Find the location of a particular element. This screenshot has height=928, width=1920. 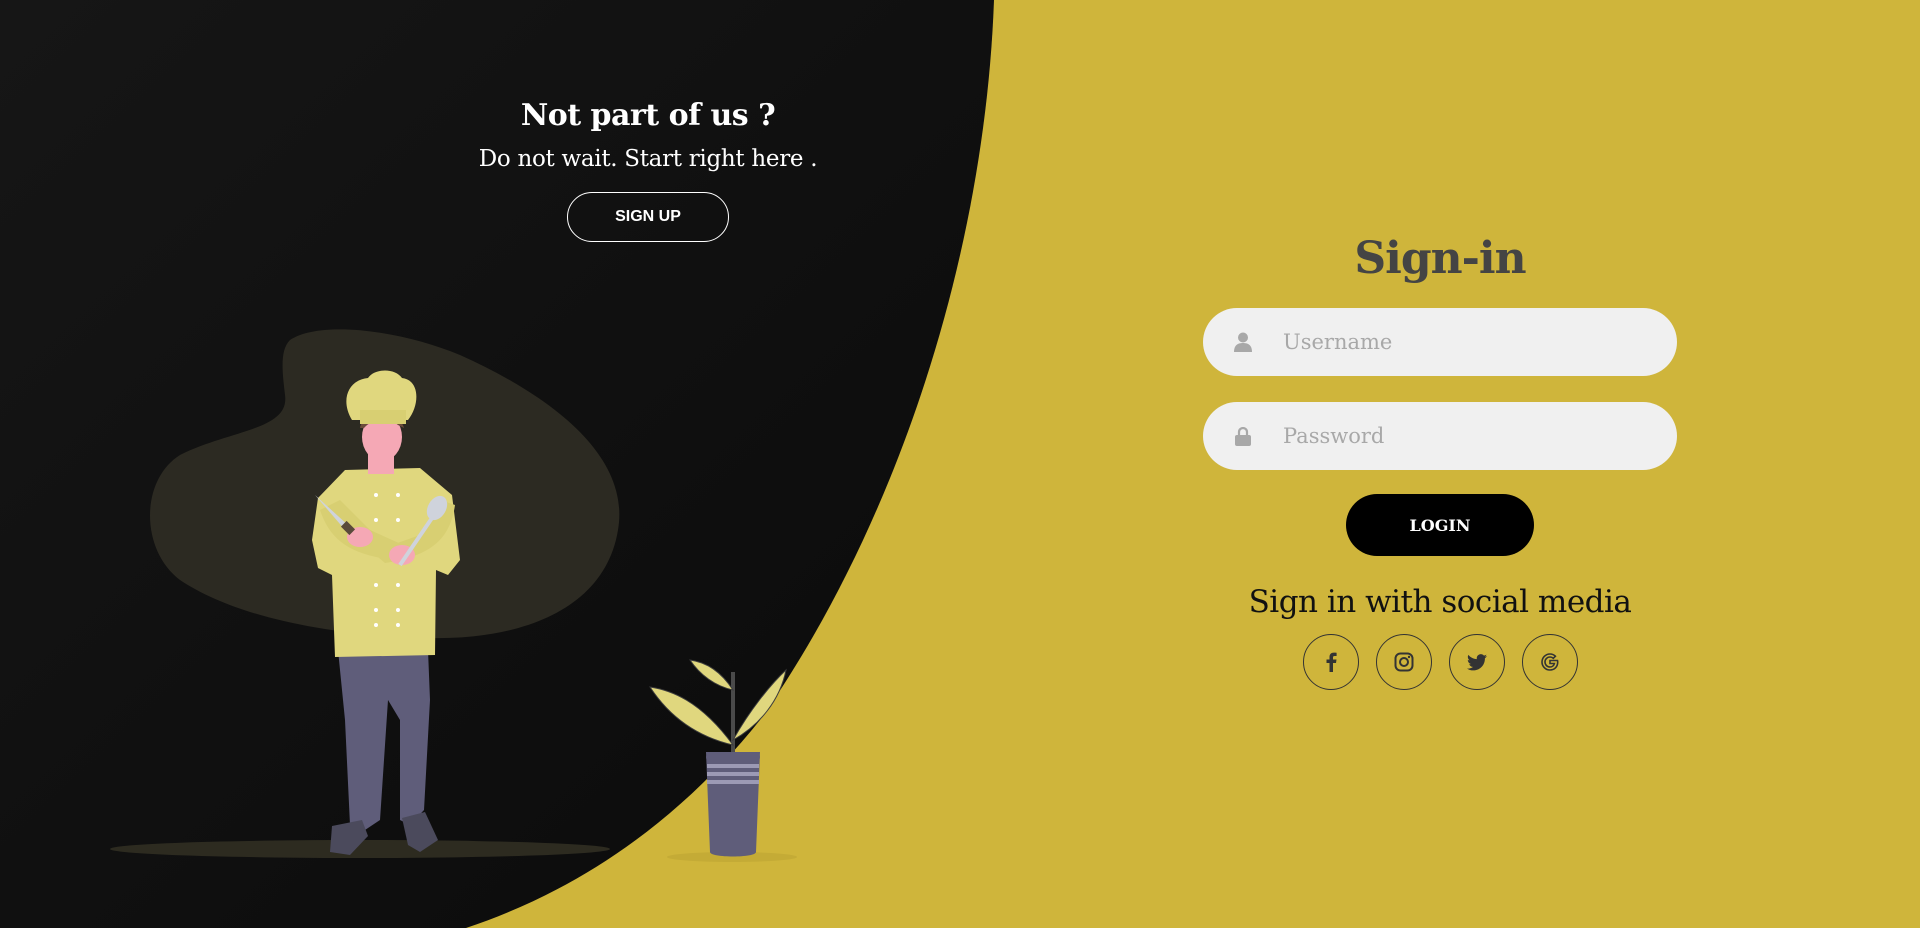

signin-form: Sign-in LOGIN Sign in with social media is located at coordinates (1440, 458).